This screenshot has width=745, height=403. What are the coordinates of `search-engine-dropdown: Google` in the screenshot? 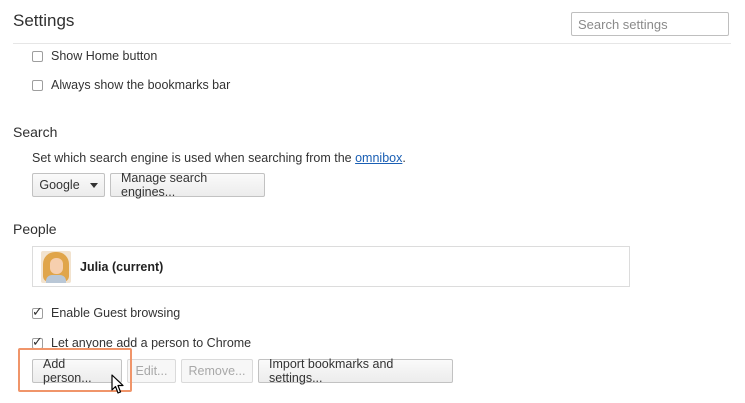 It's located at (68, 185).